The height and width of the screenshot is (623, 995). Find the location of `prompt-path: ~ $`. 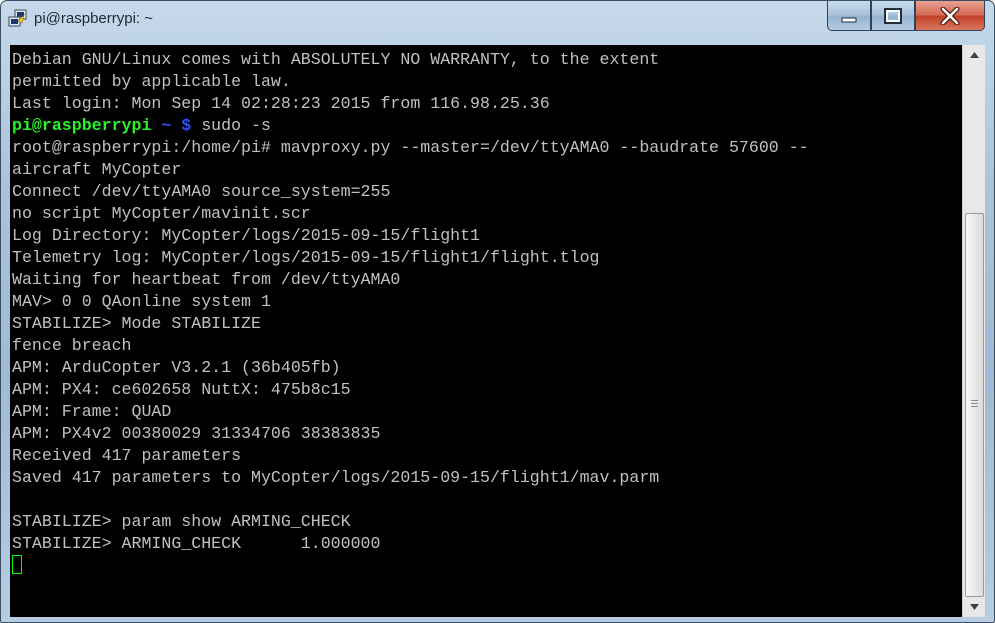

prompt-path: ~ $ is located at coordinates (171, 125).